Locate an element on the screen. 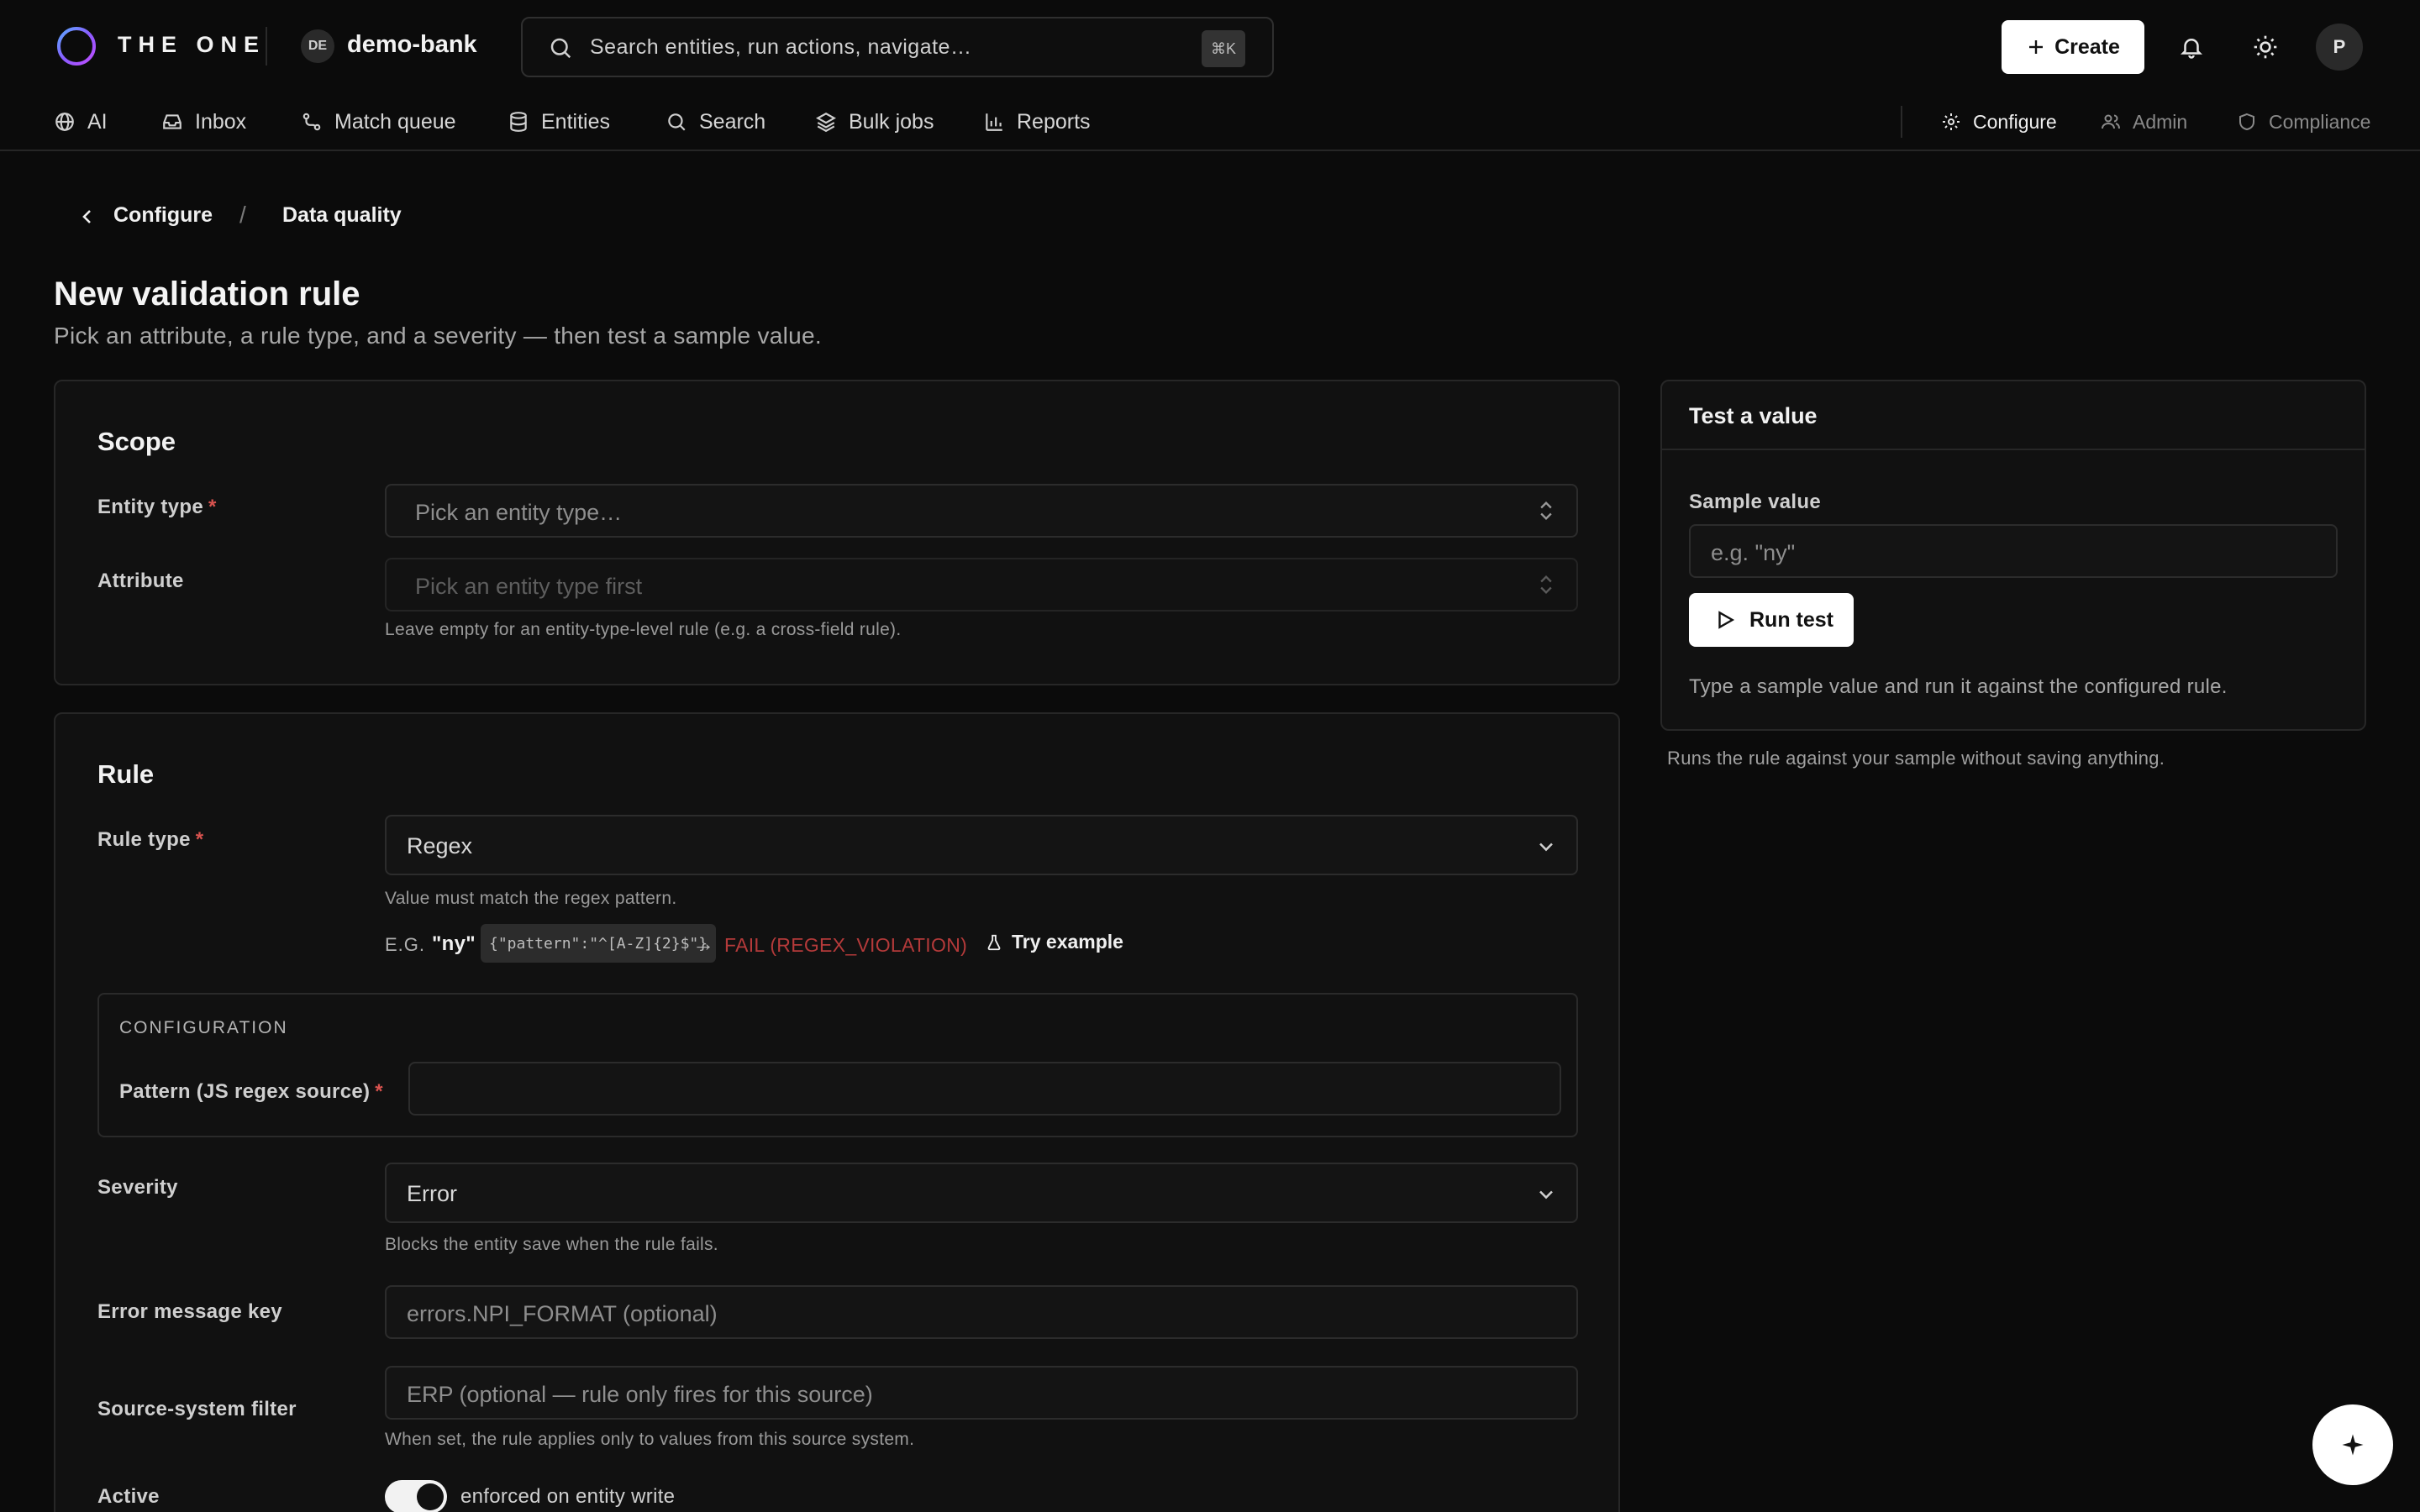 The height and width of the screenshot is (1512, 2420). notifications-button is located at coordinates (2191, 47).